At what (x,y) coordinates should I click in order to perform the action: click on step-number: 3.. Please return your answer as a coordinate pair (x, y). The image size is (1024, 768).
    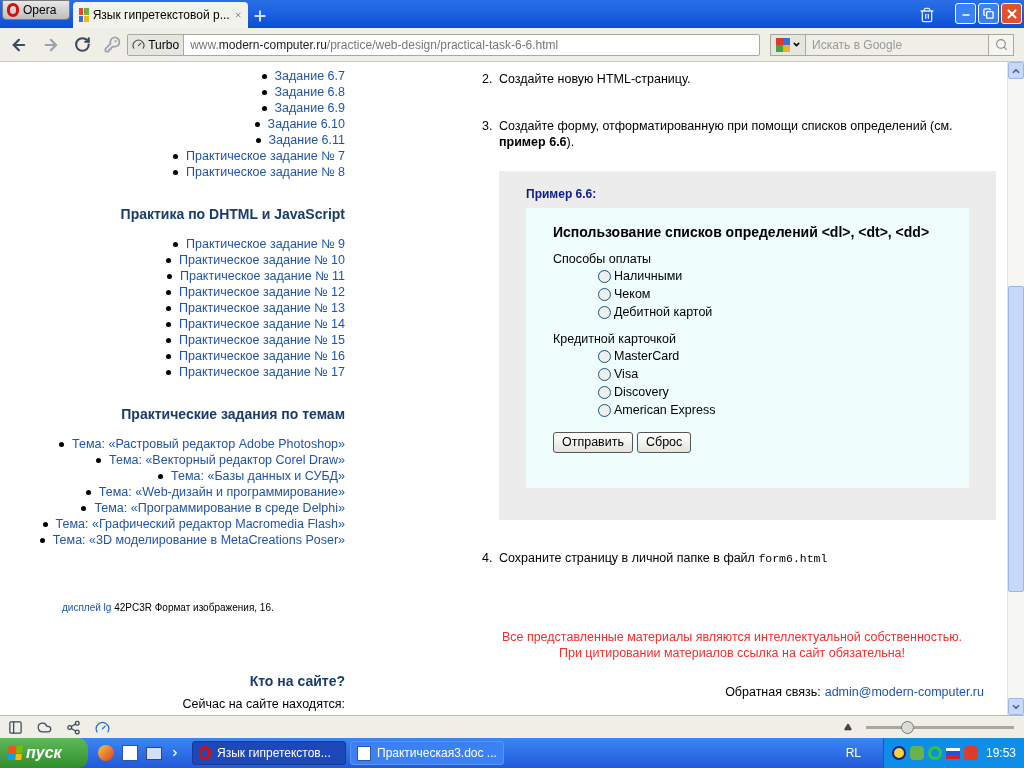
    Looking at the image, I should click on (488, 126).